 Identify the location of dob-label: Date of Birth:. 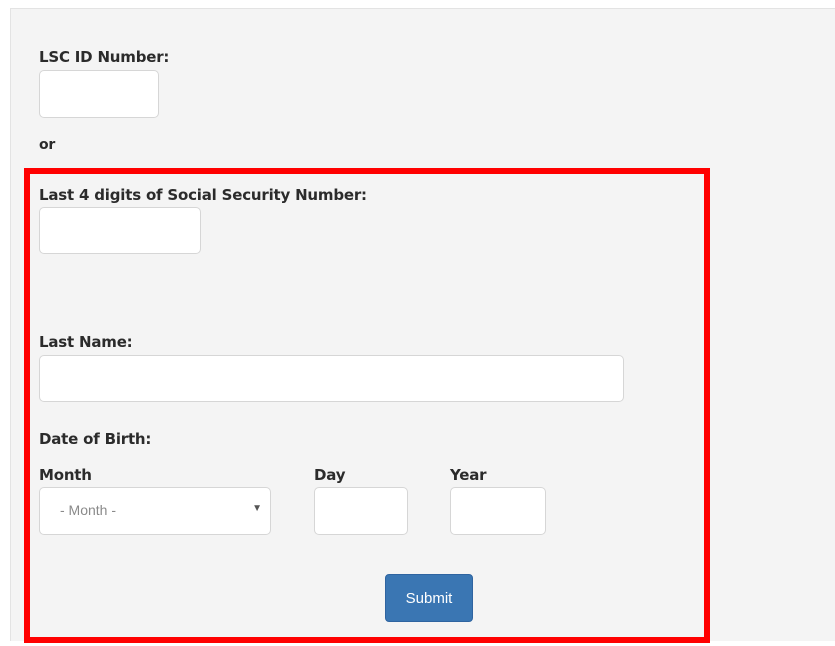
(95, 439).